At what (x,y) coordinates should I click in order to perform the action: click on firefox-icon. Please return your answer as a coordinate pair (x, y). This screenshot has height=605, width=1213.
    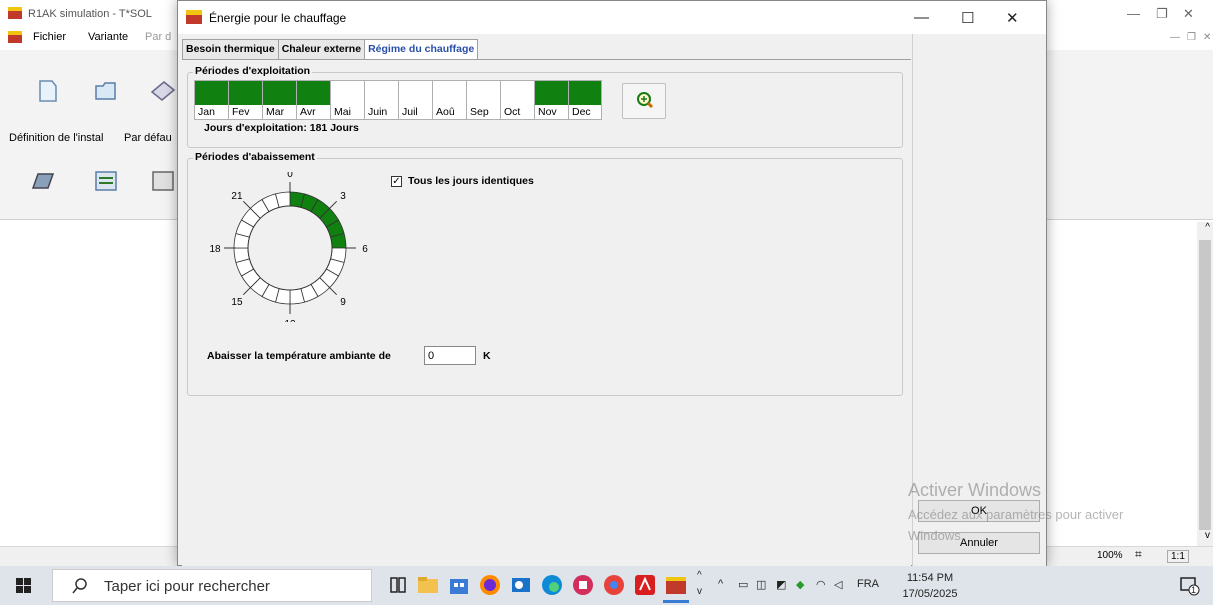
    Looking at the image, I should click on (490, 585).